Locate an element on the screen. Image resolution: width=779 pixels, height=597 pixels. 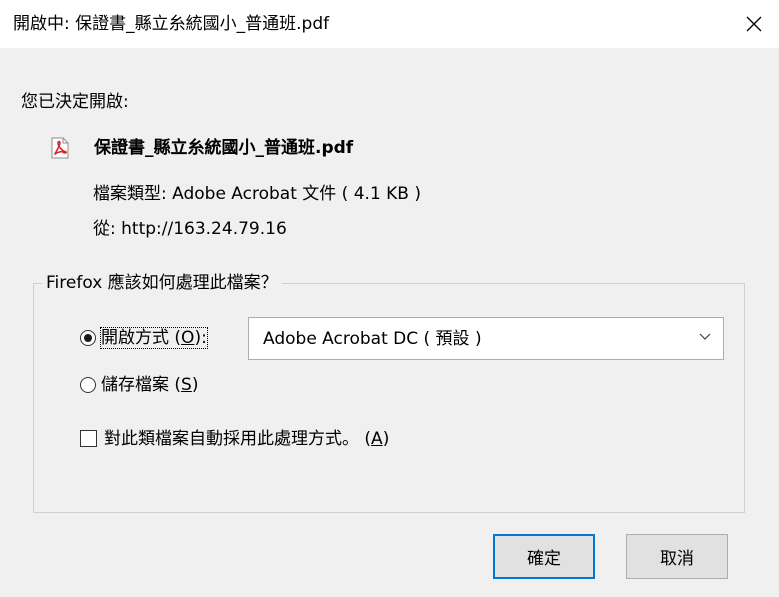
file-type: 檔案類型: Adobe Acrobat 文件 ( 4.1 KB ) is located at coordinates (257, 194).